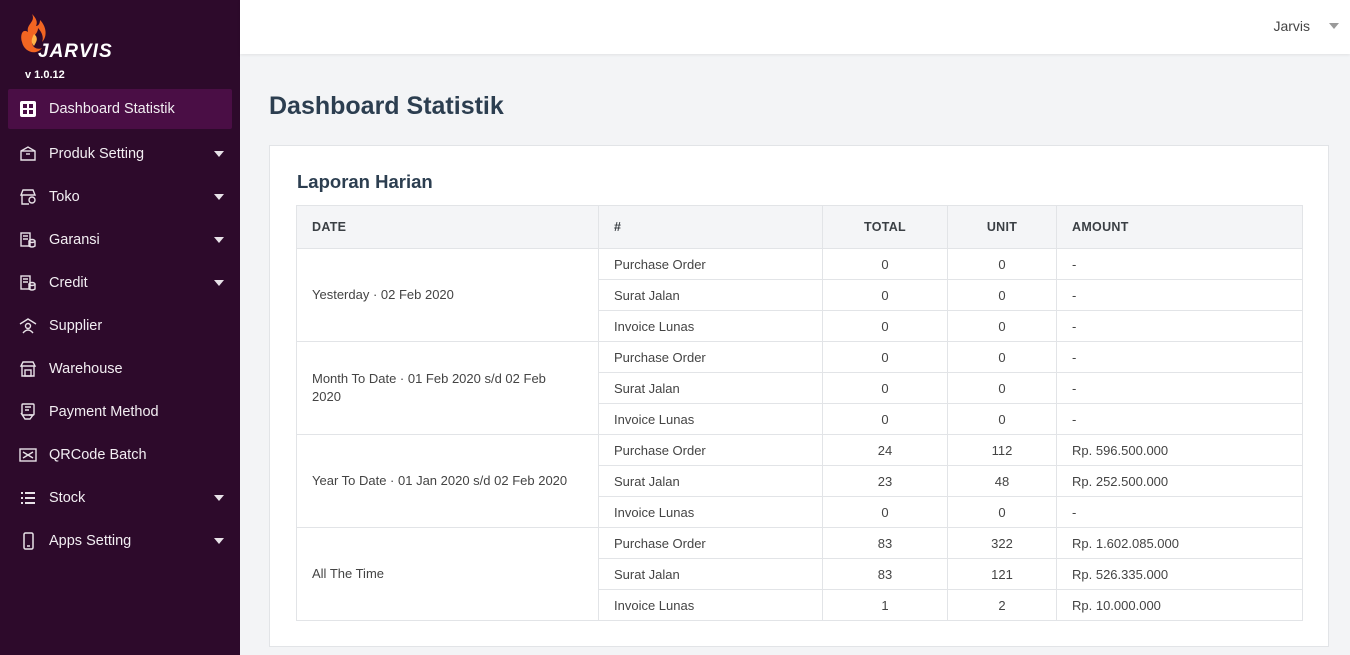 This screenshot has height=655, width=1350. Describe the element at coordinates (75, 51) in the screenshot. I see `logo-text: JARVIS` at that location.